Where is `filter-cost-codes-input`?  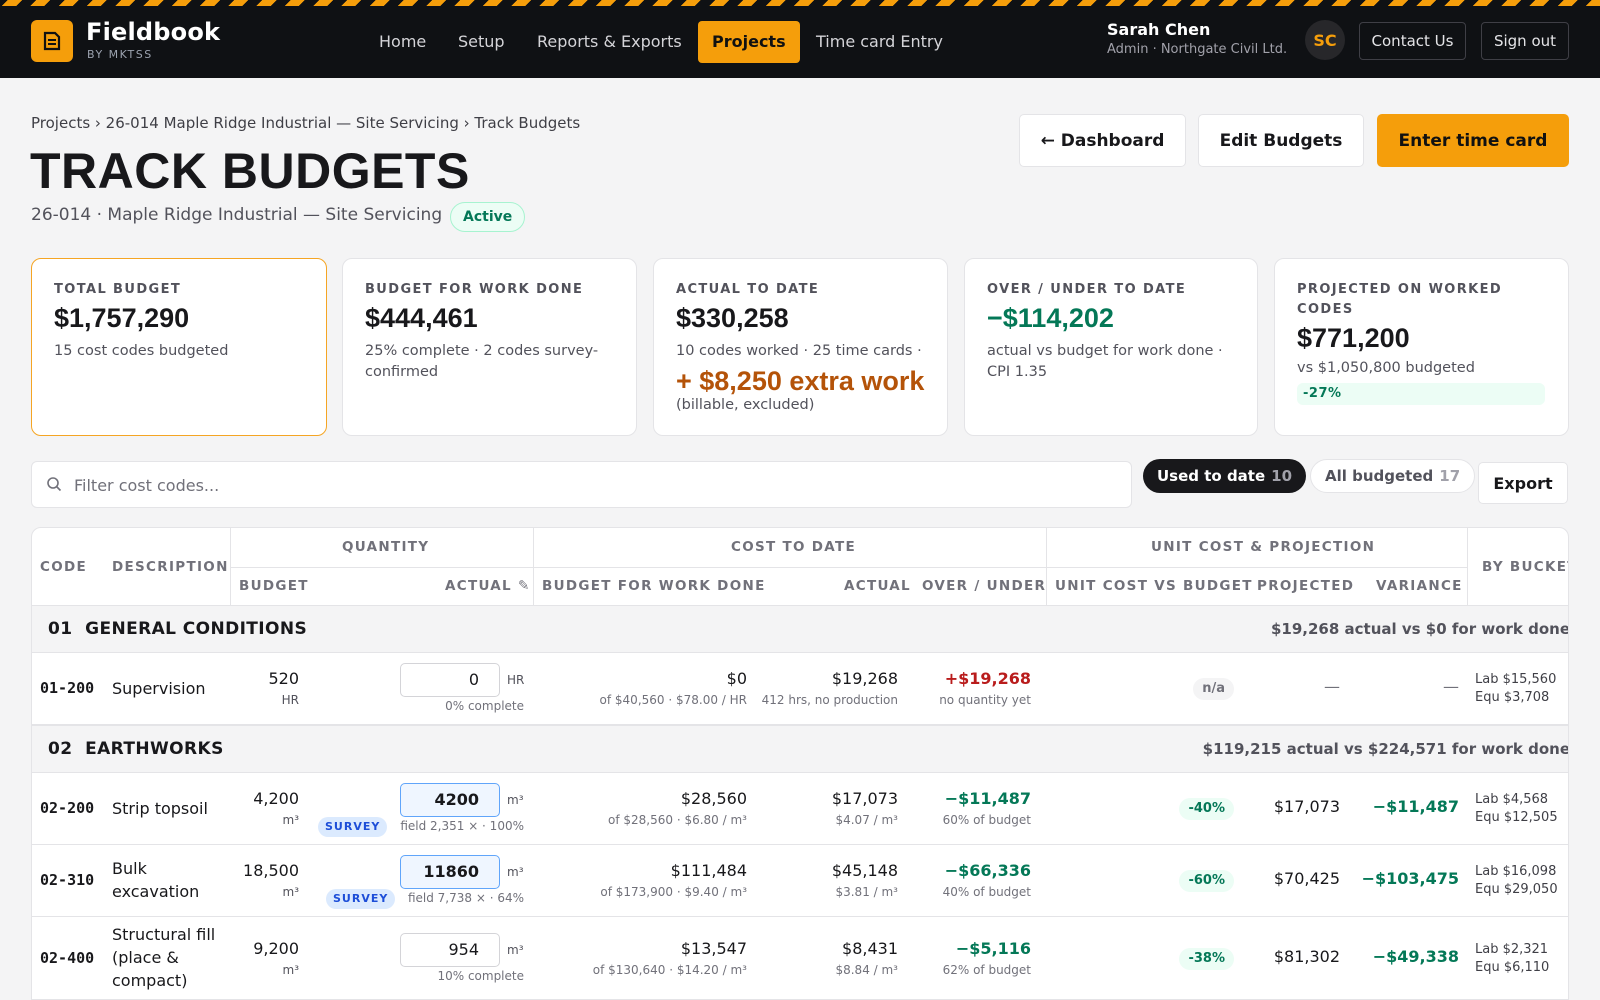
filter-cost-codes-input is located at coordinates (594, 485).